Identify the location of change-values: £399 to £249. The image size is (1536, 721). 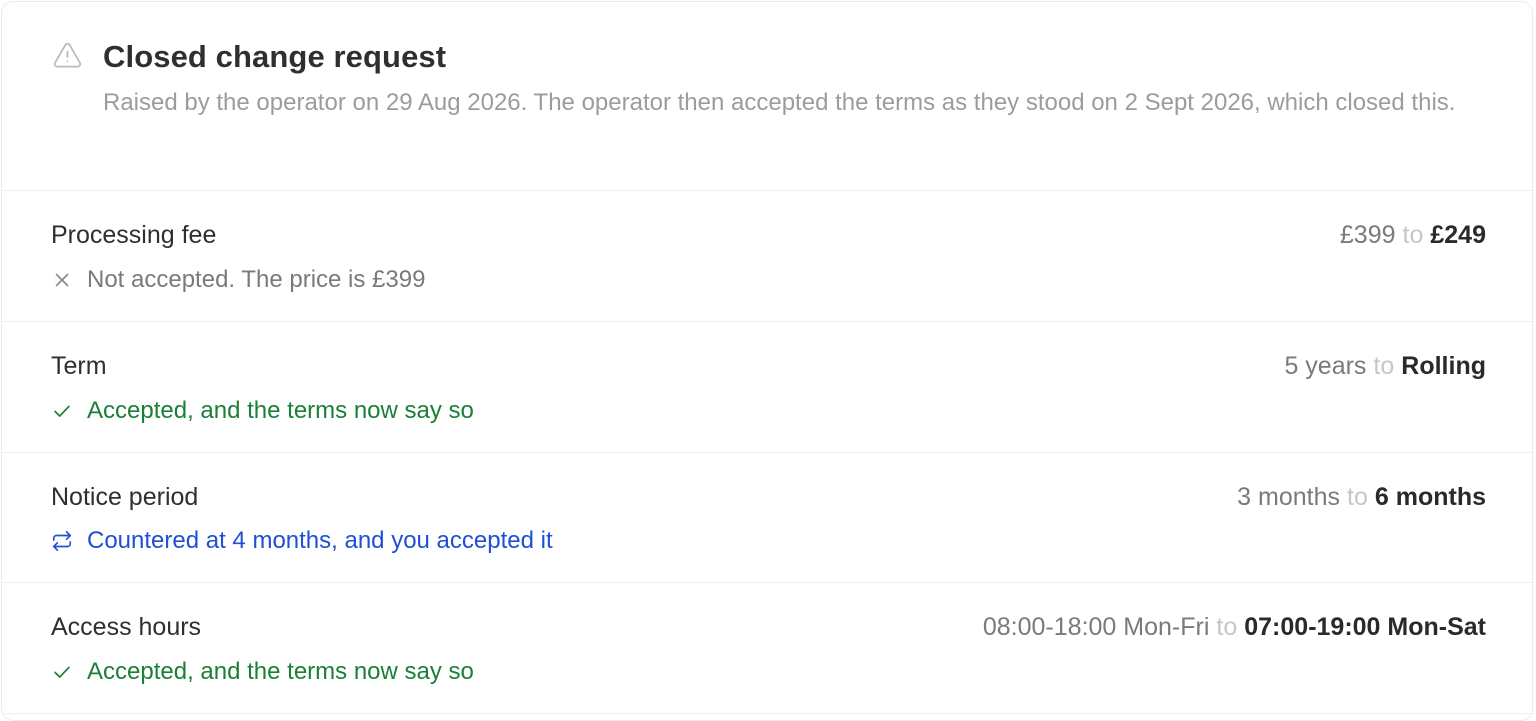
(1413, 235).